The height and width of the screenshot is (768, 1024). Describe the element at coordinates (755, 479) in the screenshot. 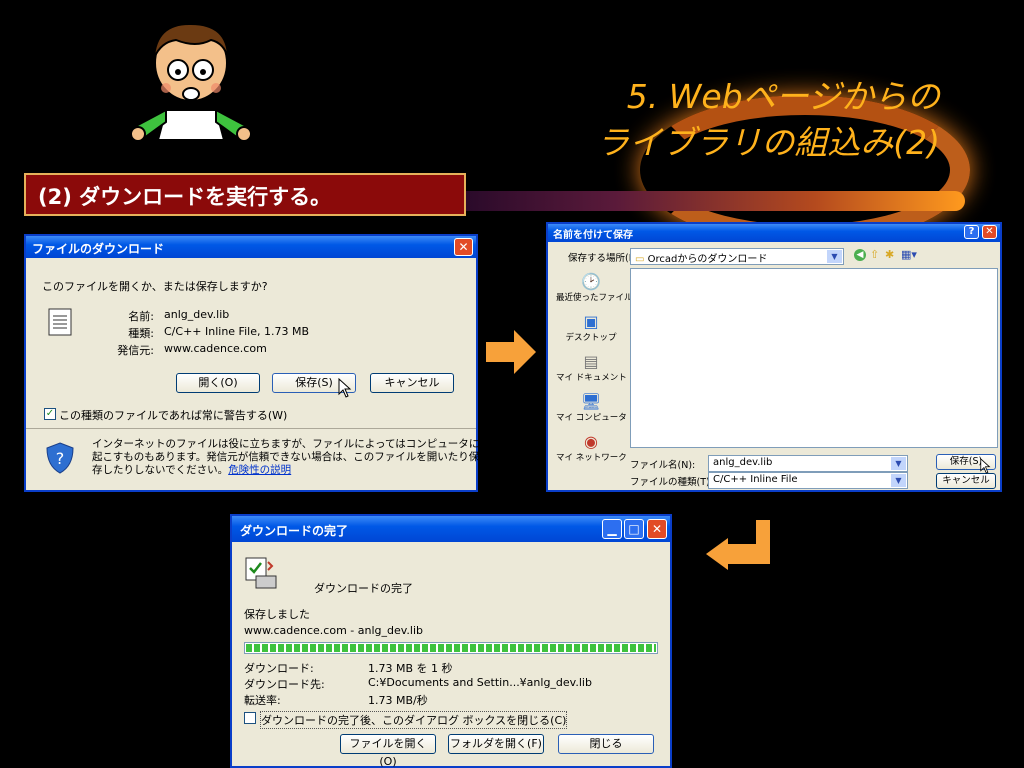

I see `filetype-value: C/C++ Inline File` at that location.